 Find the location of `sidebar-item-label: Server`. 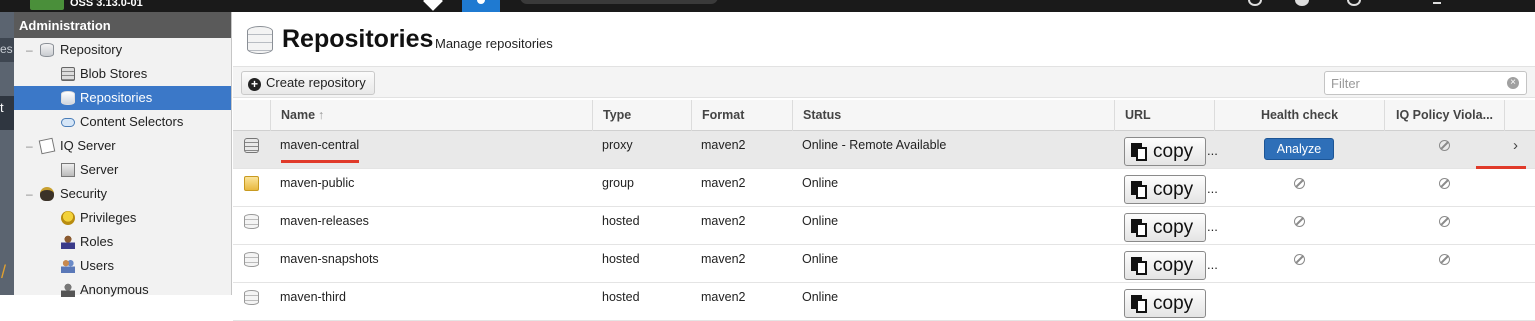

sidebar-item-label: Server is located at coordinates (99, 169).